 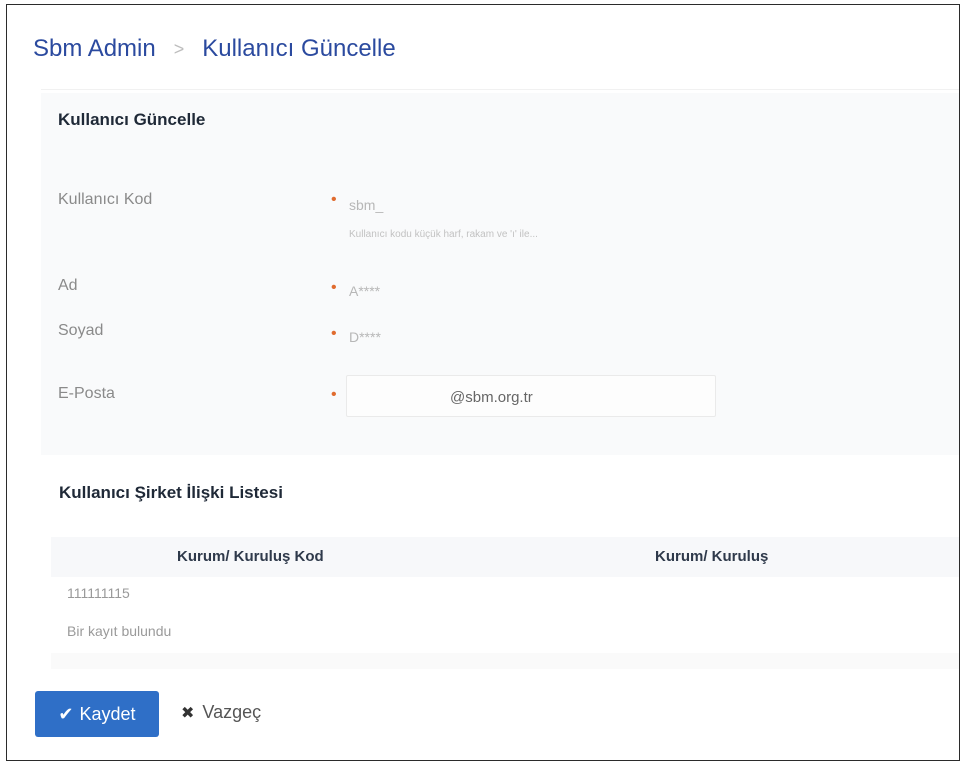 I want to click on record-count: Bir kayıt bulundu, so click(x=119, y=631).